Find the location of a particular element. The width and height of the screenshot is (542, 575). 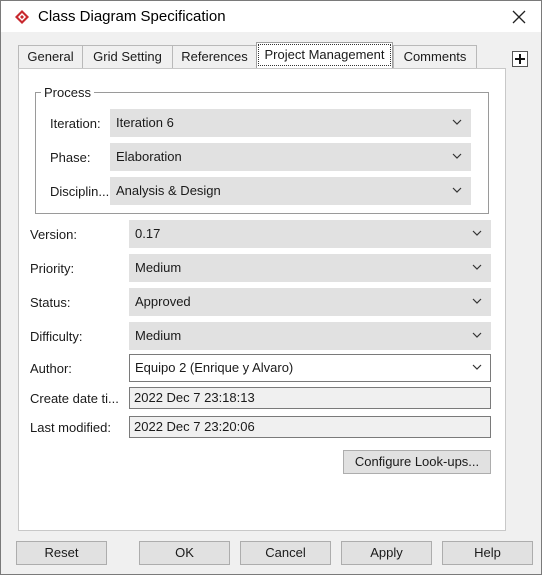

close-icon is located at coordinates (519, 16).